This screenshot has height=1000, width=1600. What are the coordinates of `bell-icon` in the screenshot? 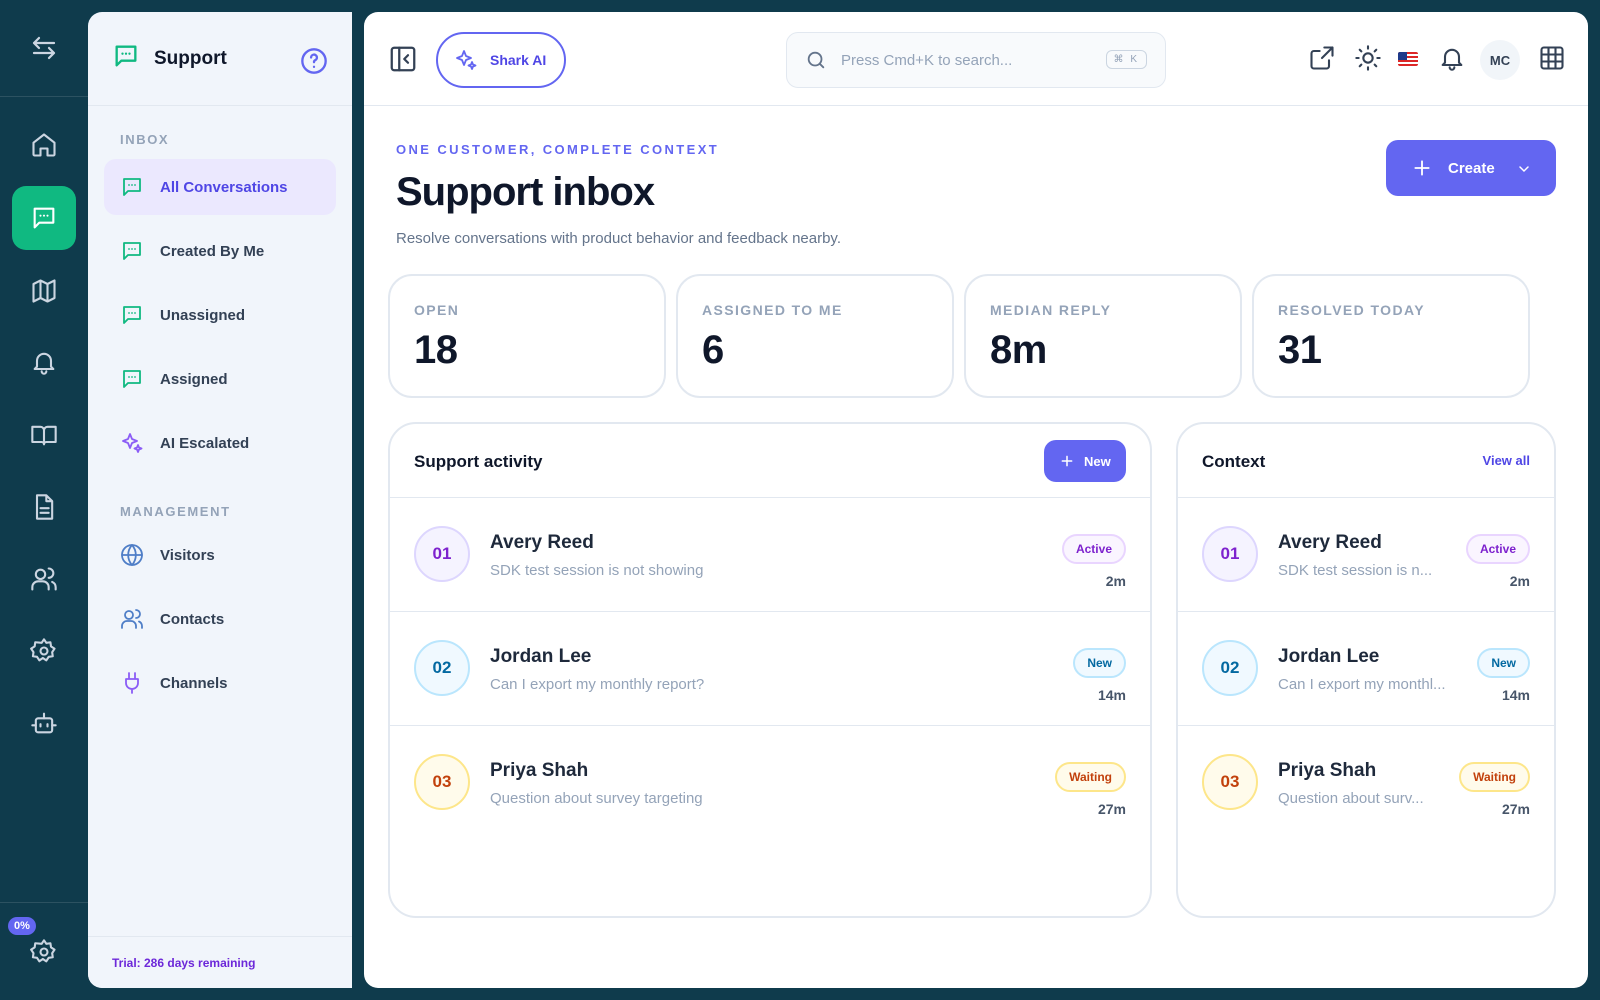 It's located at (44, 362).